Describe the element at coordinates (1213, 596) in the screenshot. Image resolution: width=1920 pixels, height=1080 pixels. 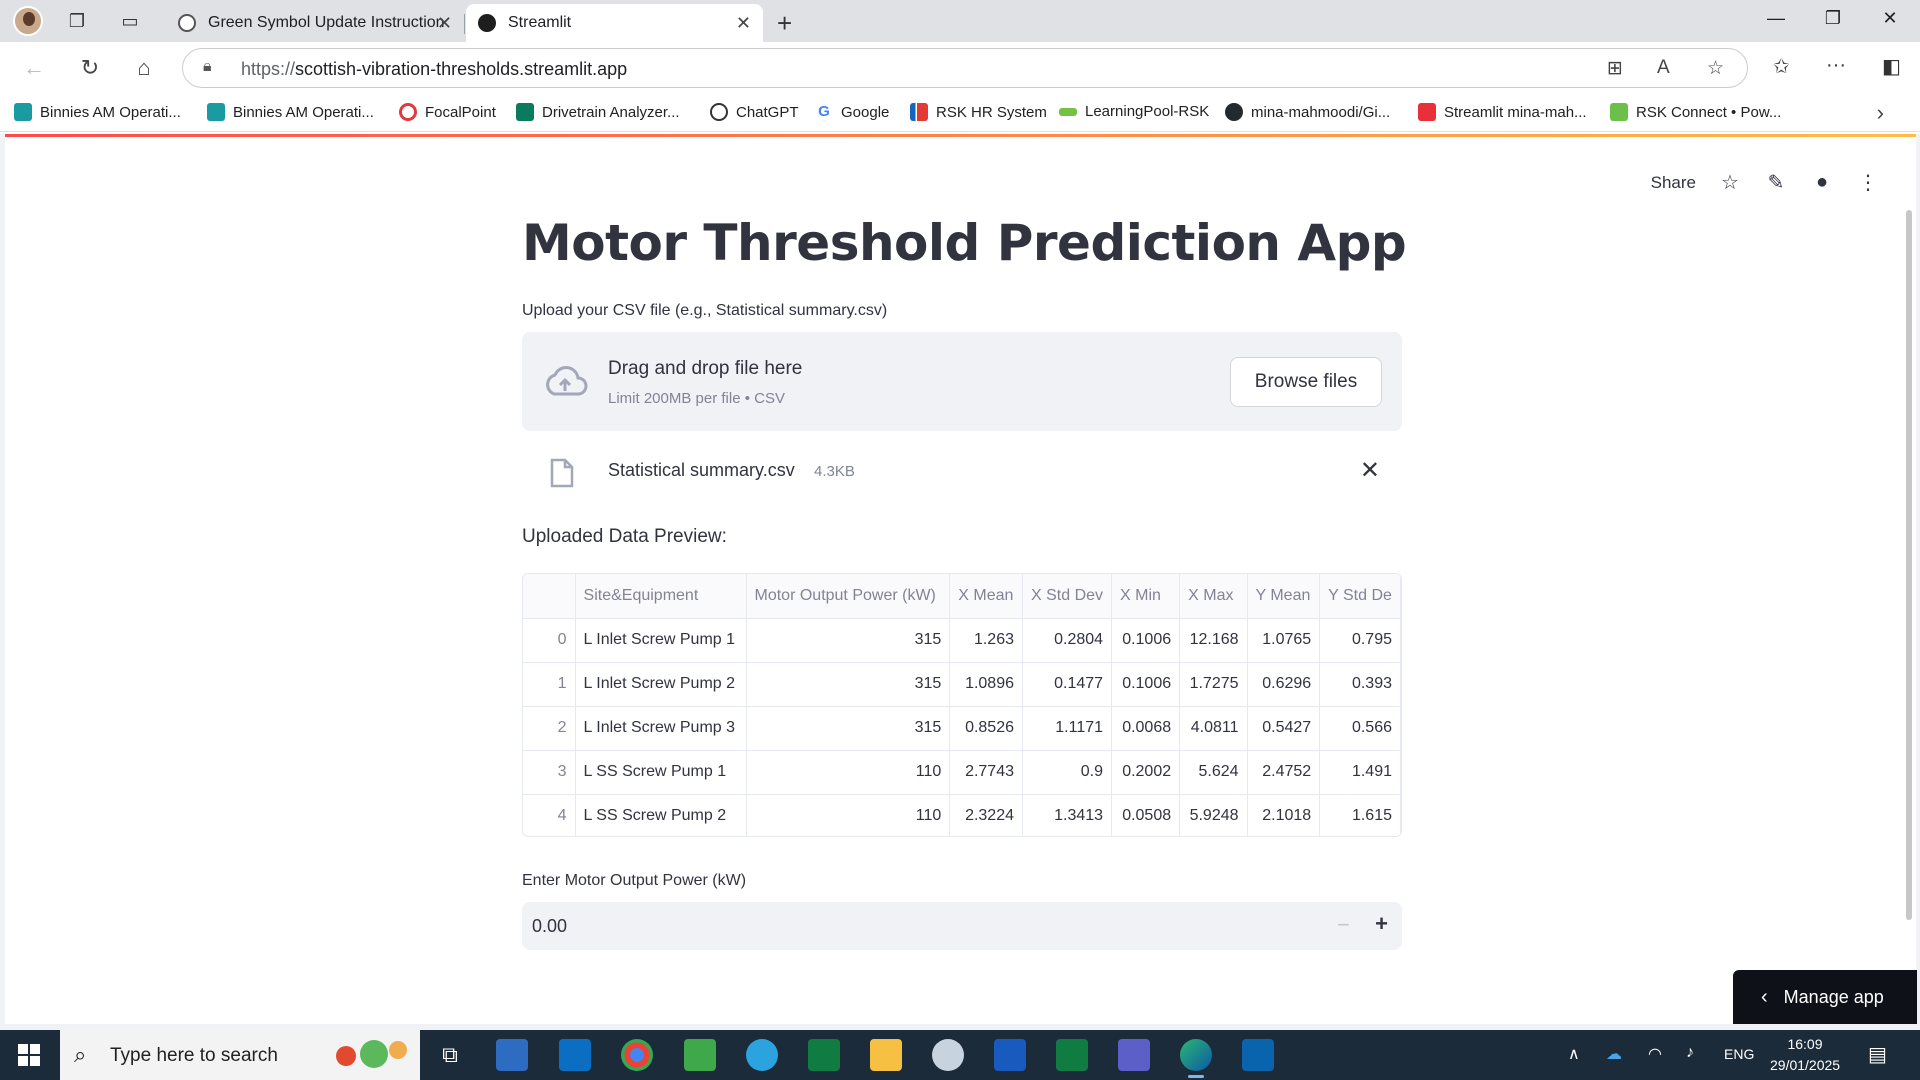
I see `column-header: X Max` at that location.